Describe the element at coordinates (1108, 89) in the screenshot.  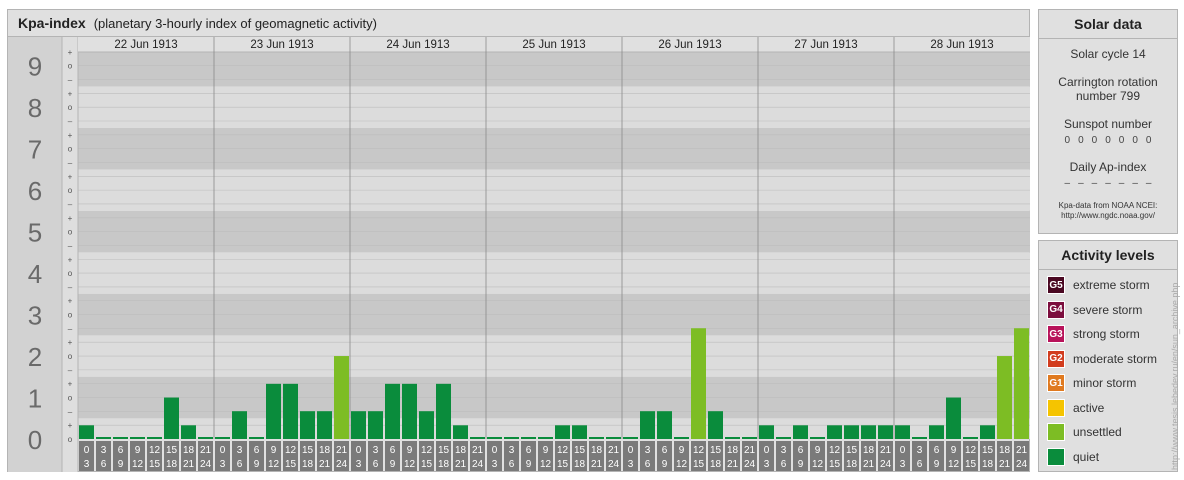
I see `carrington-rotation: Carrington rotation number 799` at that location.